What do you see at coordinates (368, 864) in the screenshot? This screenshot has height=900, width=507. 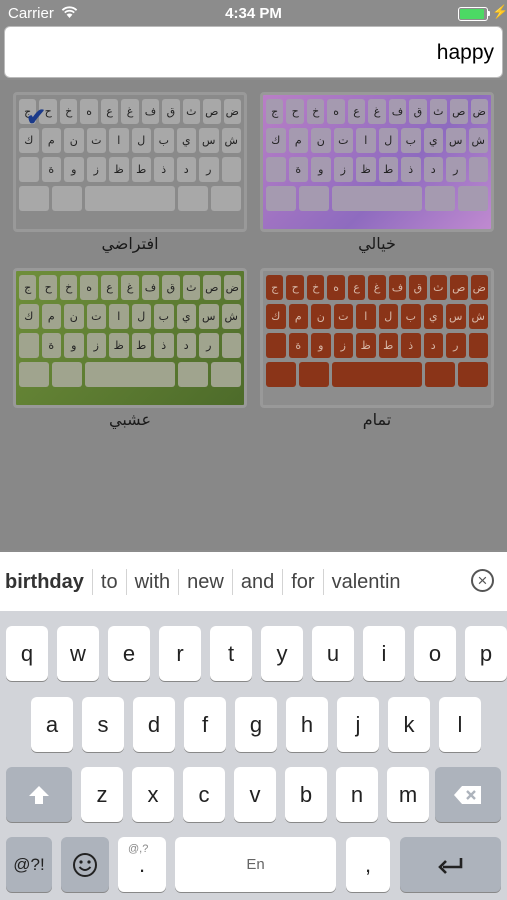 I see `comma-key: ,` at bounding box center [368, 864].